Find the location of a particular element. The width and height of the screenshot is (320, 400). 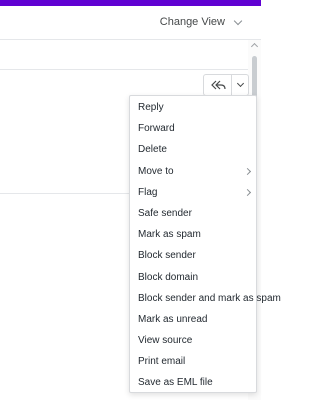

change-view-button: Change View is located at coordinates (201, 22).